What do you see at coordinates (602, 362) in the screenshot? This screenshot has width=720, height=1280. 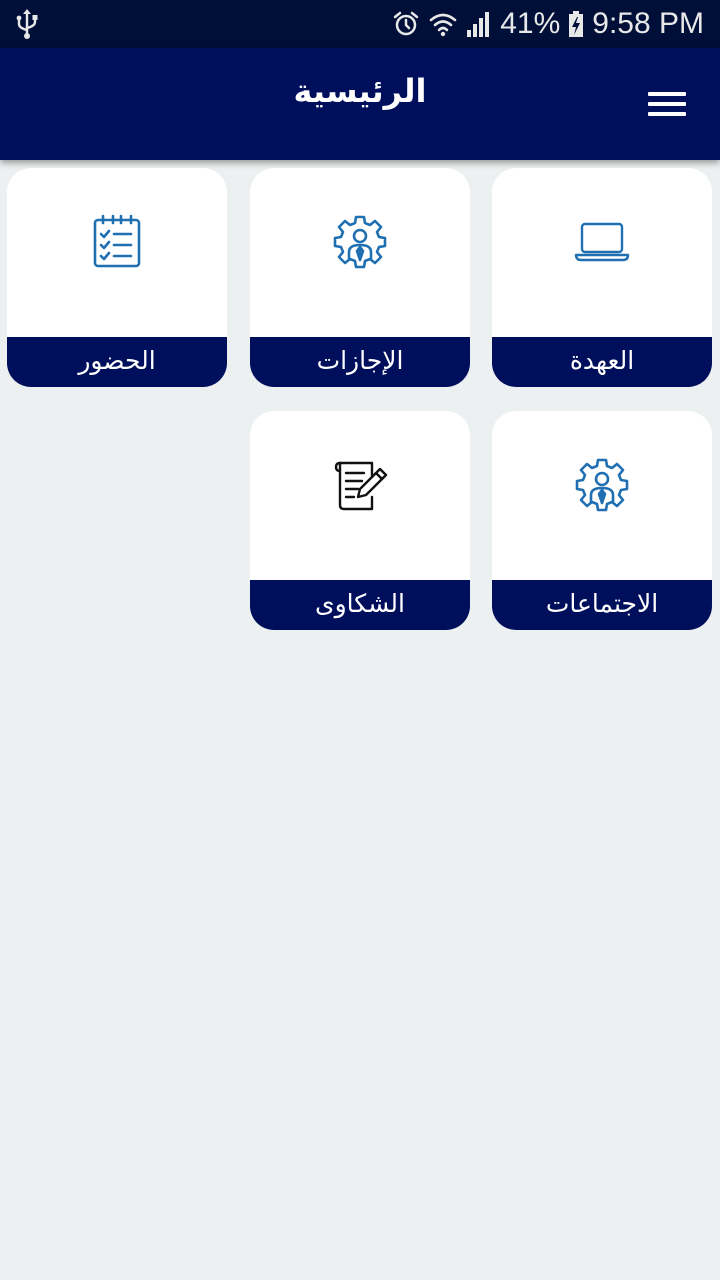 I see `tile-label: العهدة` at bounding box center [602, 362].